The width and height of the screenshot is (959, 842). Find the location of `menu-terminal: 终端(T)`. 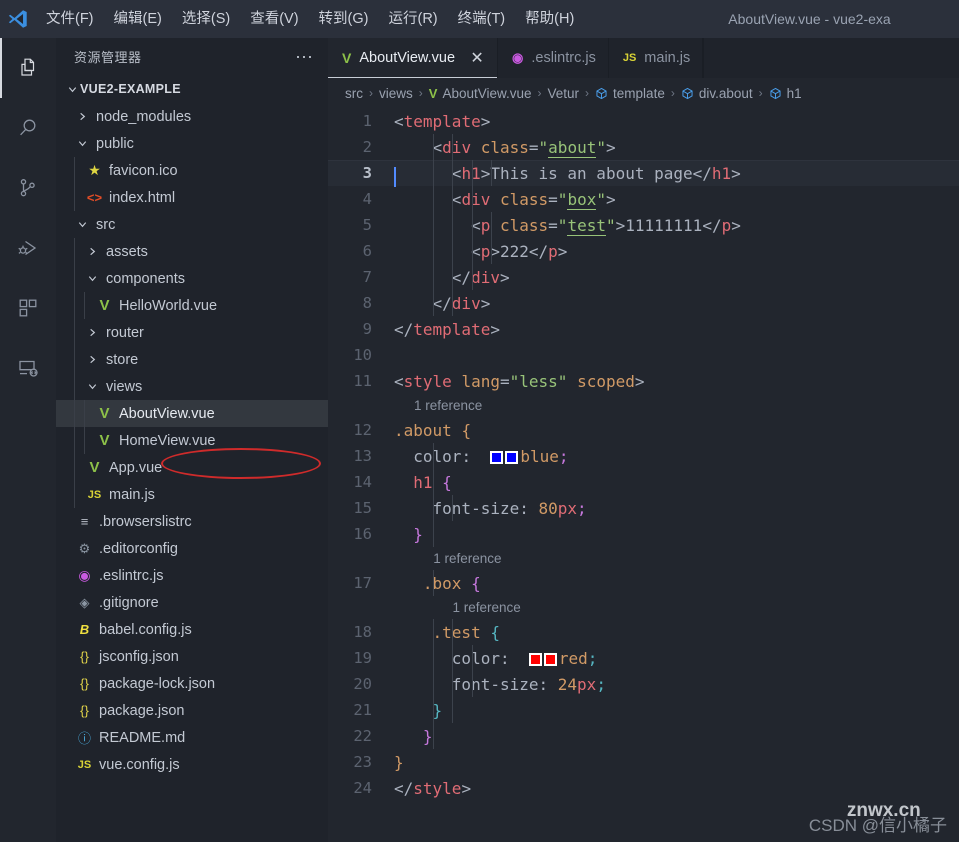

menu-terminal: 终端(T) is located at coordinates (482, 19).